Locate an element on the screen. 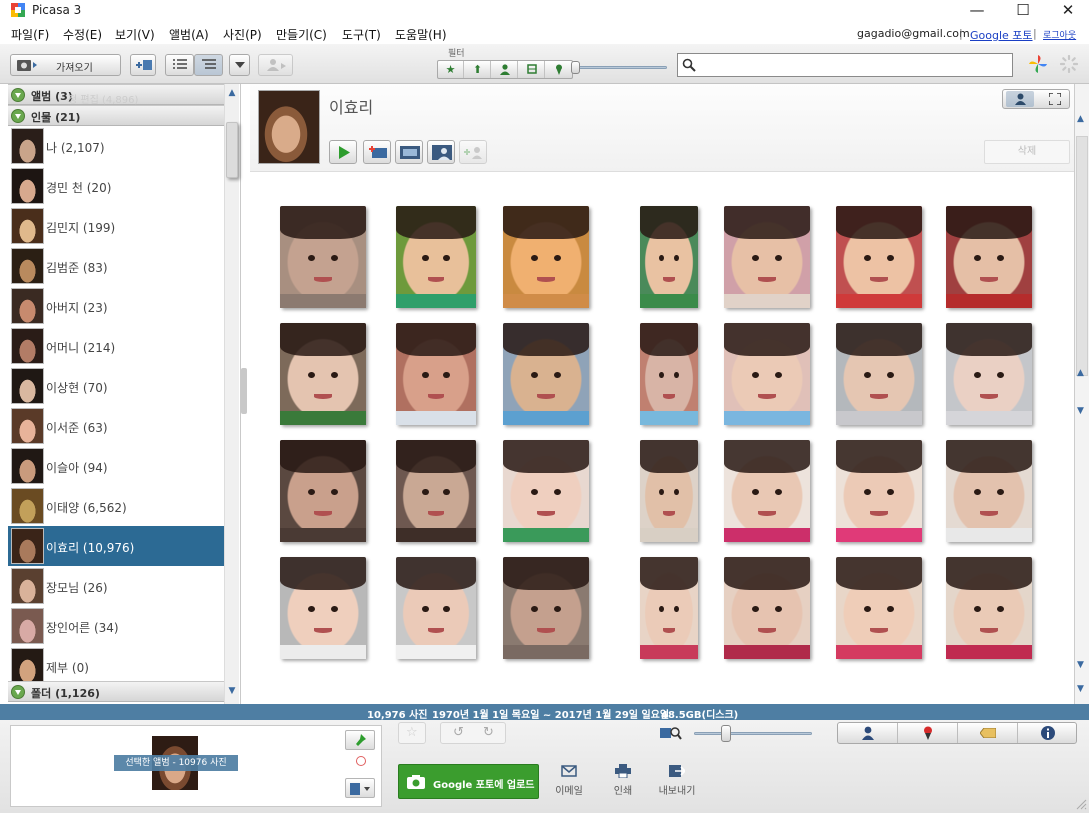 Image resolution: width=1089 pixels, height=813 pixels. filter-faces-button is located at coordinates (505, 69).